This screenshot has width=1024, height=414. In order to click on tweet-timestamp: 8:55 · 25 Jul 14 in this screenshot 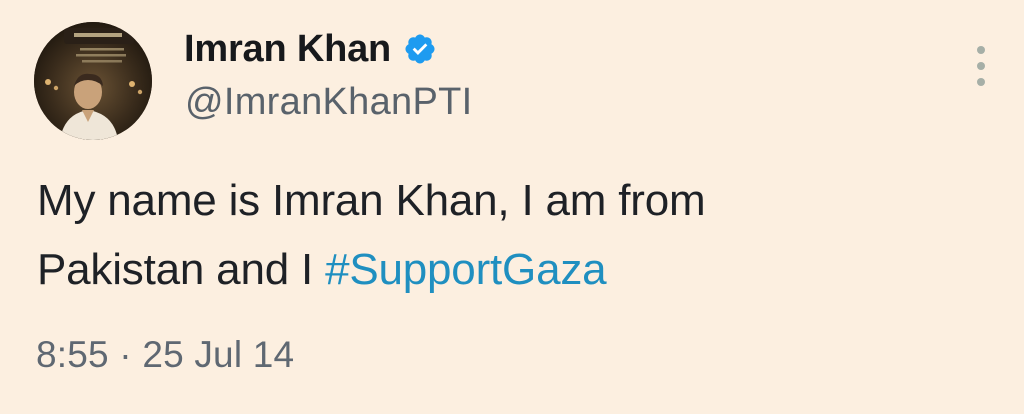, I will do `click(165, 355)`.